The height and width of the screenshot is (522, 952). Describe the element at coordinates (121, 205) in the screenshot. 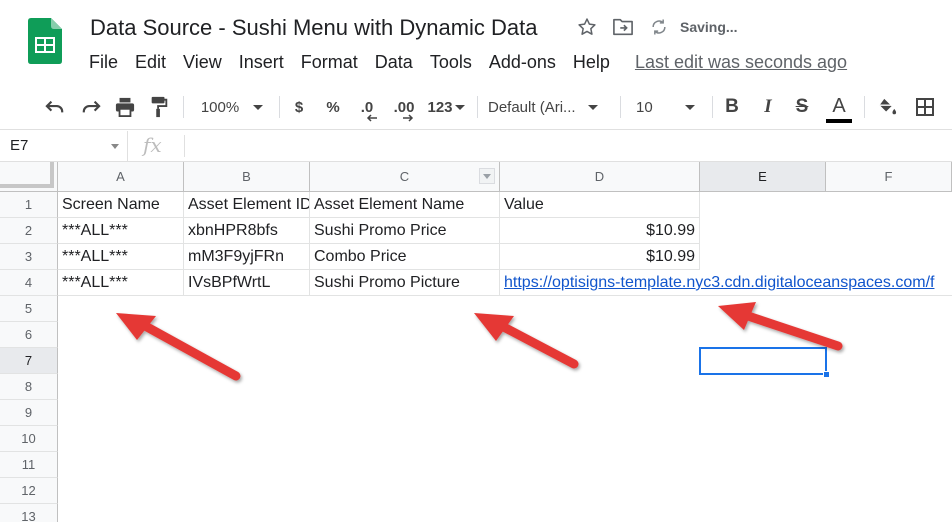

I see `table-cell: Screen Name` at that location.